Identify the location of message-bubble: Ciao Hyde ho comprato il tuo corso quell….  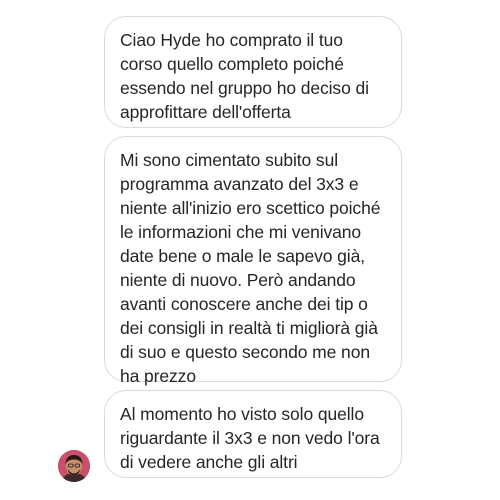
(253, 72).